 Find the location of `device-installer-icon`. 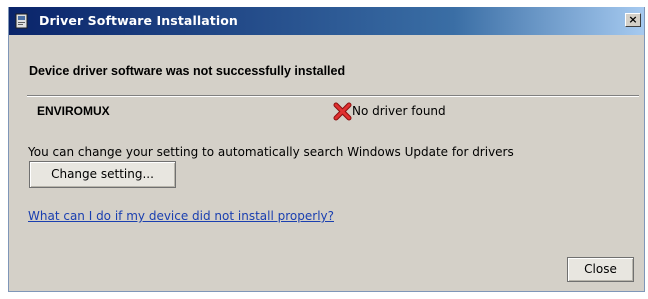

device-installer-icon is located at coordinates (21, 21).